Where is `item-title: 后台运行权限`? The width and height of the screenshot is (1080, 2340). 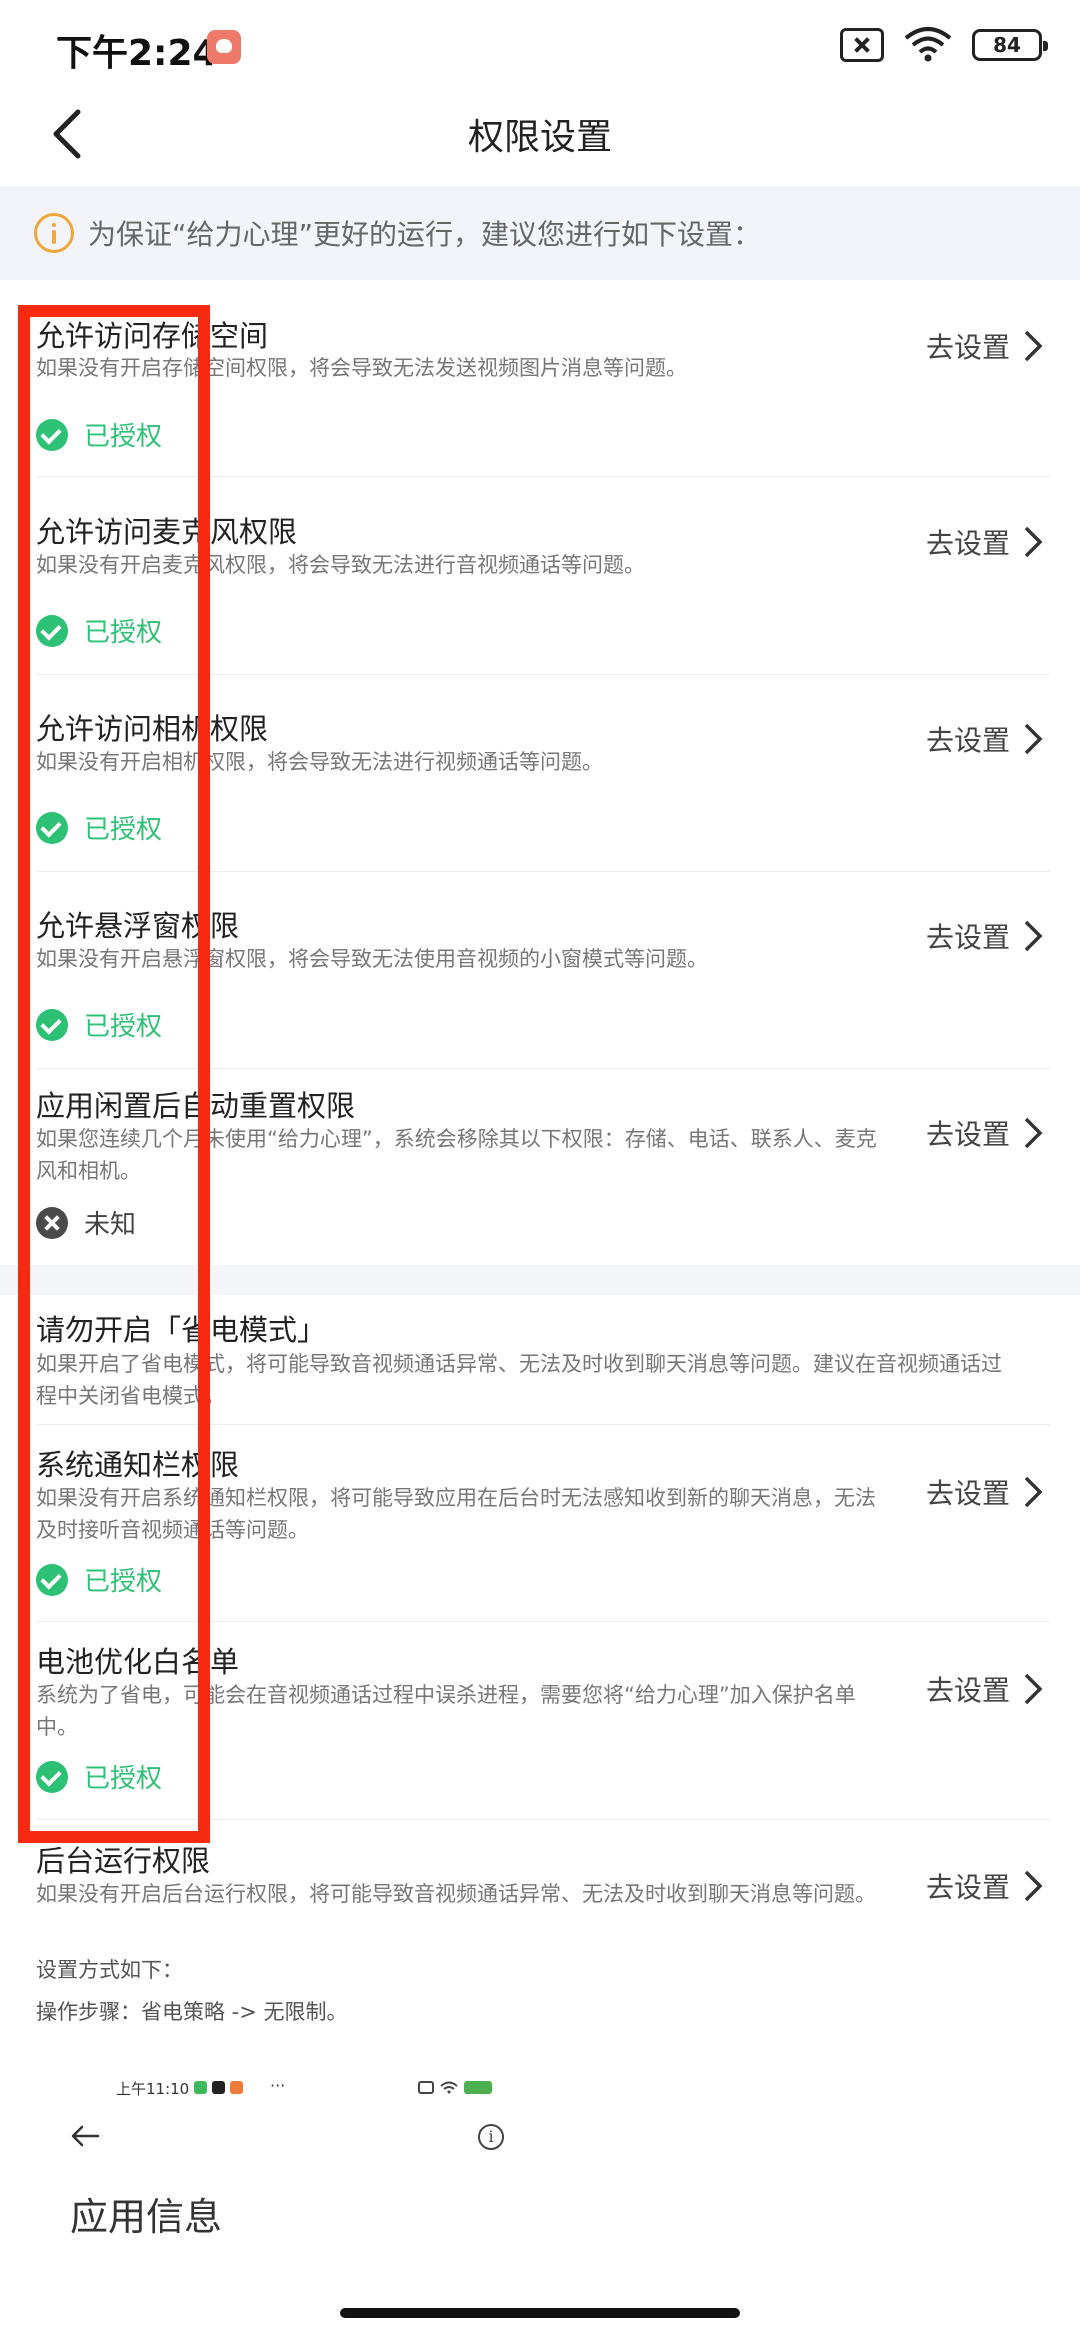
item-title: 后台运行权限 is located at coordinates (123, 1861).